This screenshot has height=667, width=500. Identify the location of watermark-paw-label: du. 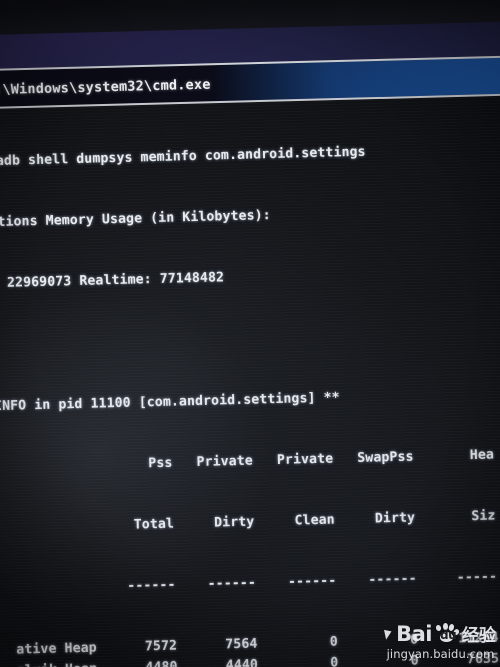
(448, 634).